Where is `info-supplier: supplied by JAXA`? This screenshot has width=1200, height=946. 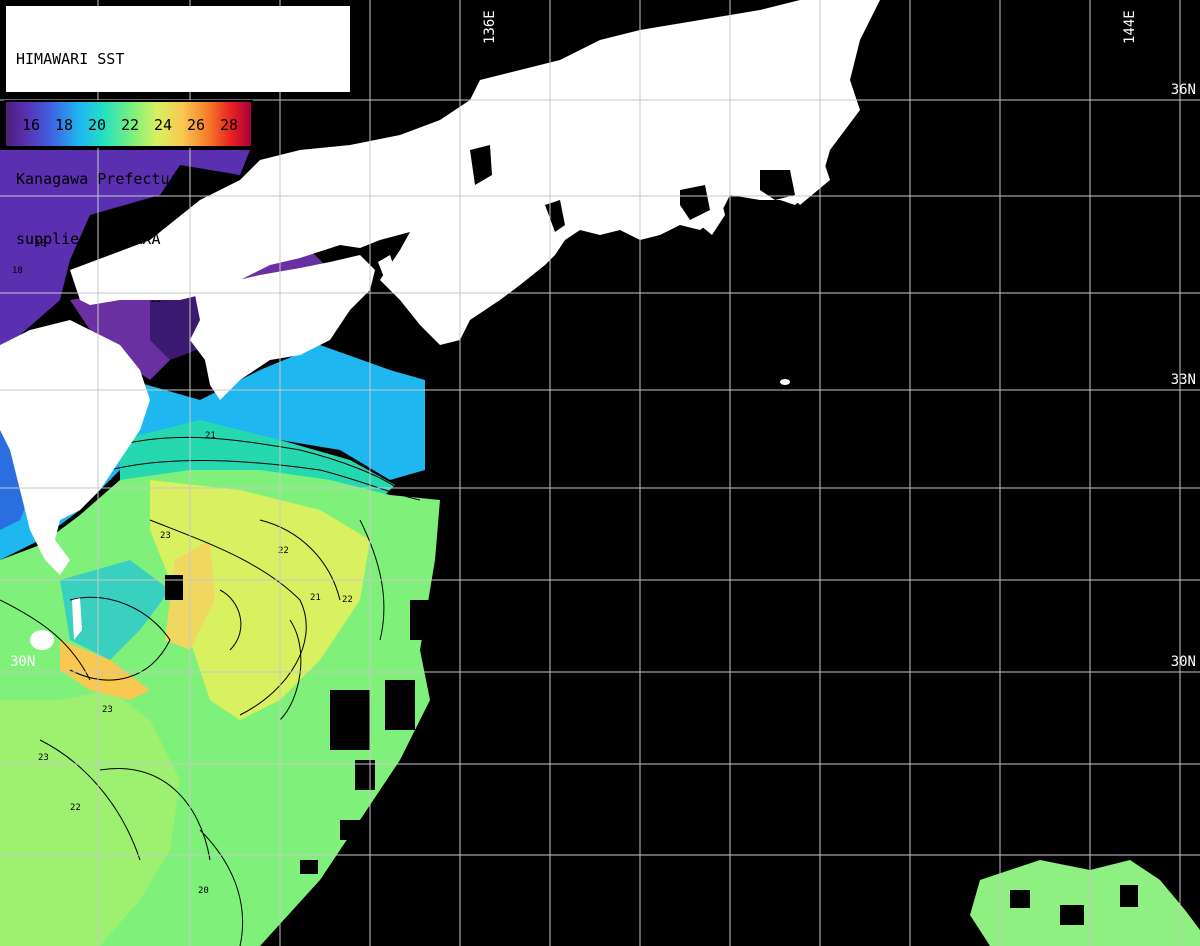 info-supplier: supplied by JAXA is located at coordinates (88, 239).